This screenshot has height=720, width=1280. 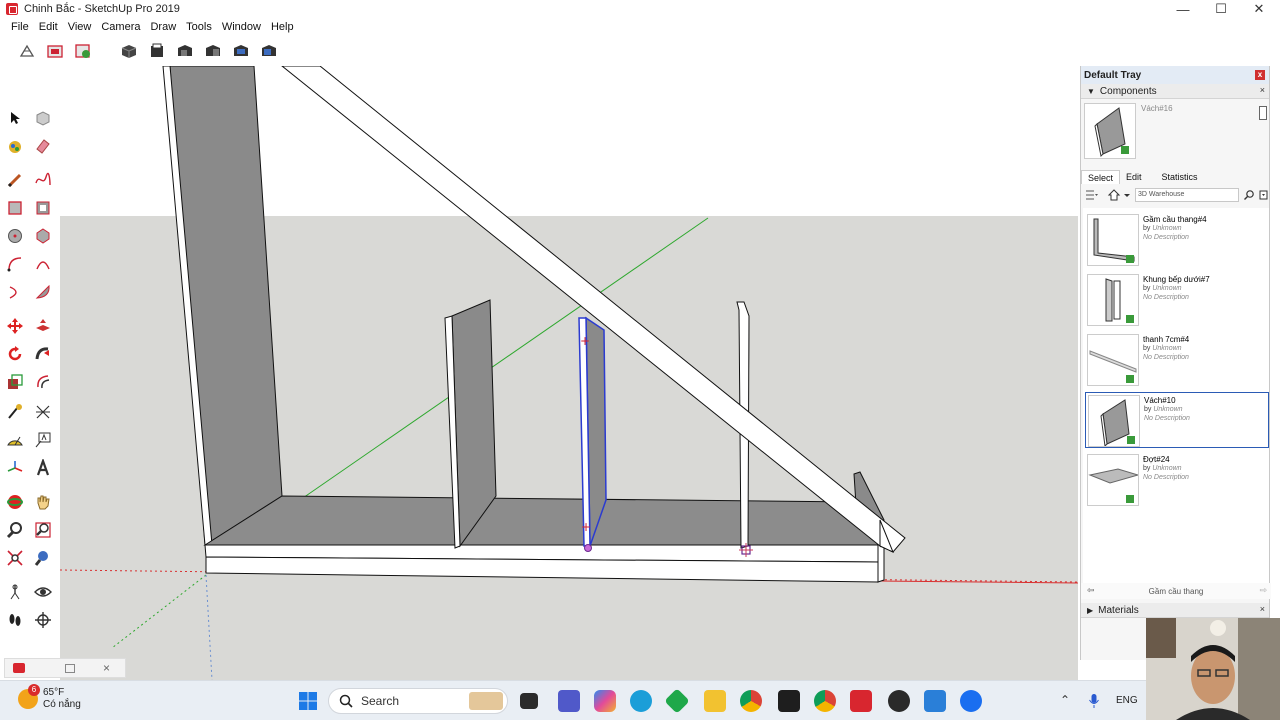 What do you see at coordinates (1262, 609) in the screenshot?
I see `materials-panel-close-icon: ×` at bounding box center [1262, 609].